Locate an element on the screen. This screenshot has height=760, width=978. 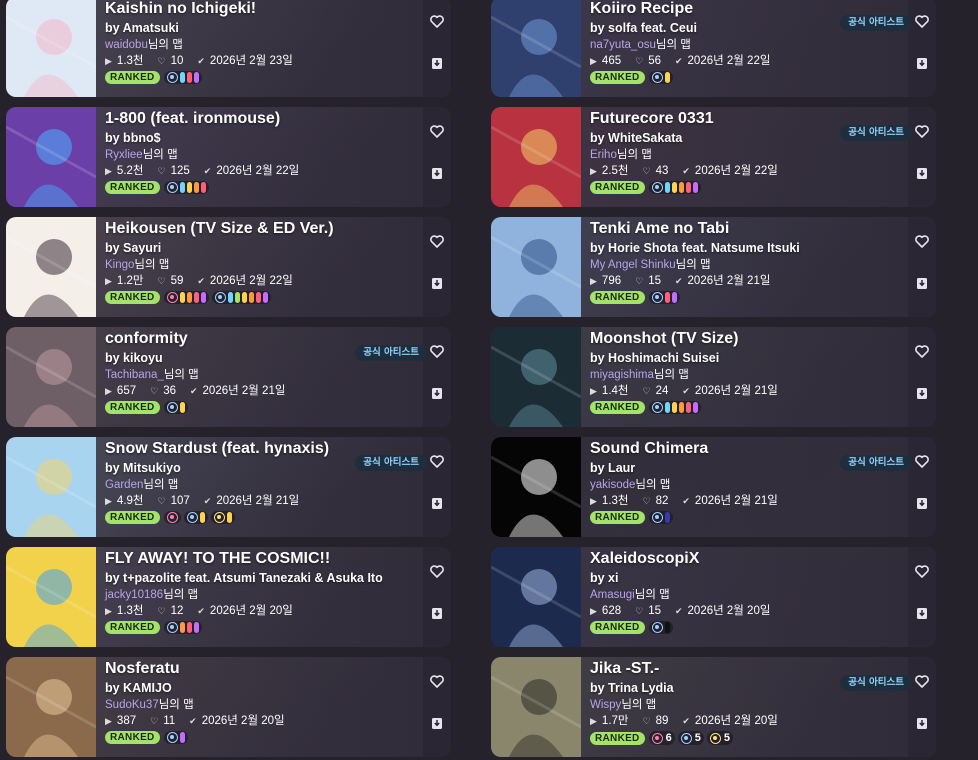
mapper-name: yakisode is located at coordinates (612, 485).